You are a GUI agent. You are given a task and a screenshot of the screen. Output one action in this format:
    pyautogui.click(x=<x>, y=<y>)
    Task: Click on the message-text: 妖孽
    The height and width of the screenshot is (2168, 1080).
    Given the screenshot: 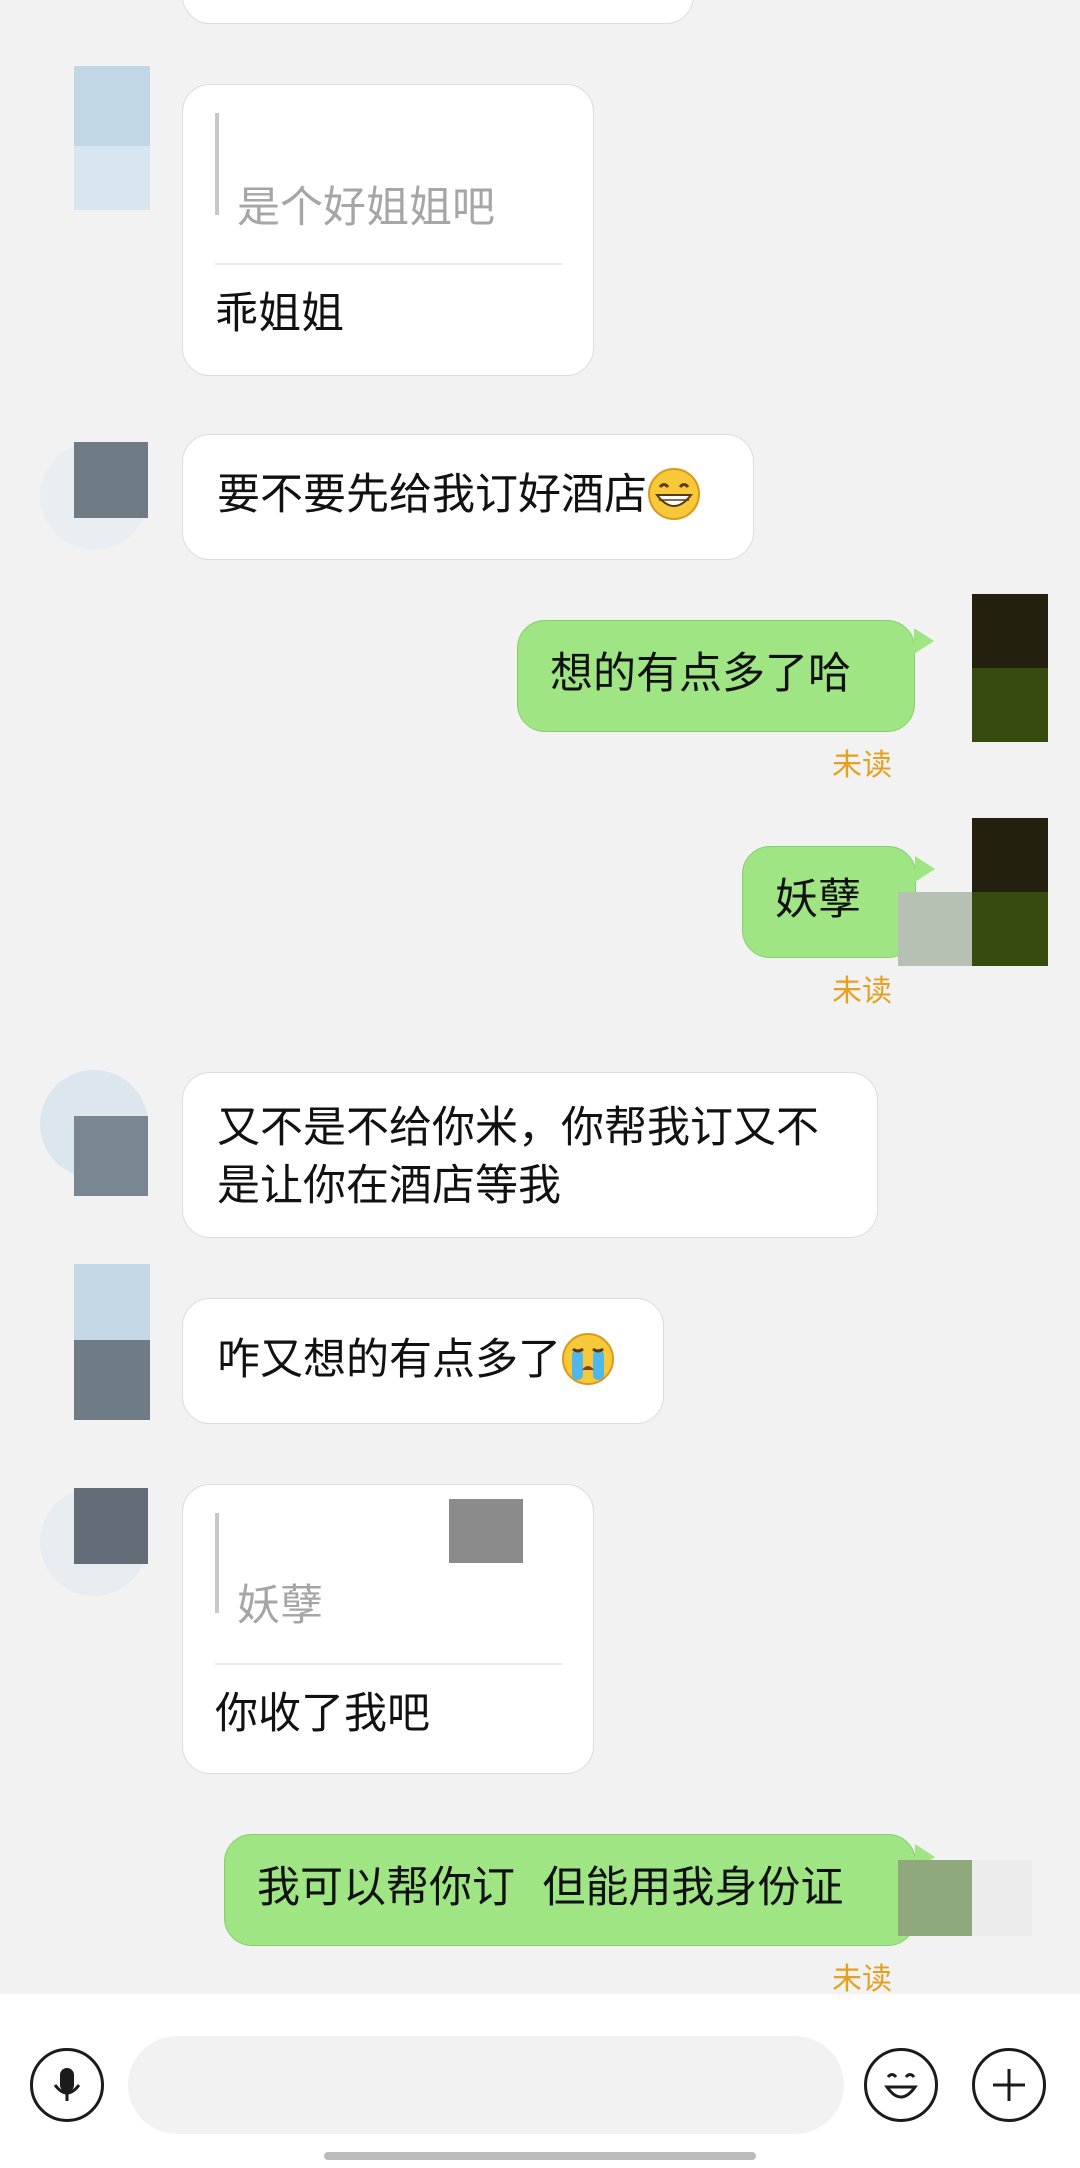 What is the action you would take?
    pyautogui.click(x=818, y=900)
    